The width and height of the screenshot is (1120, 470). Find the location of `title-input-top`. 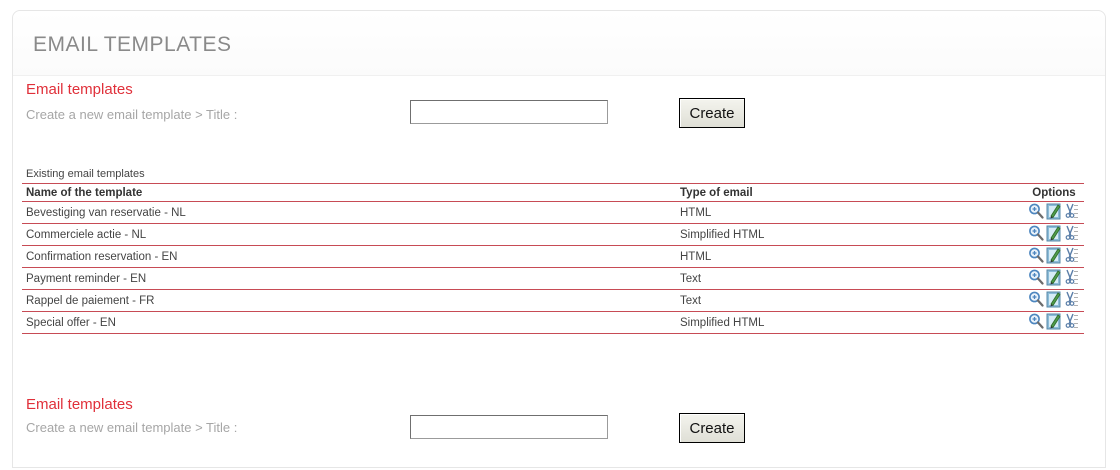

title-input-top is located at coordinates (509, 112).